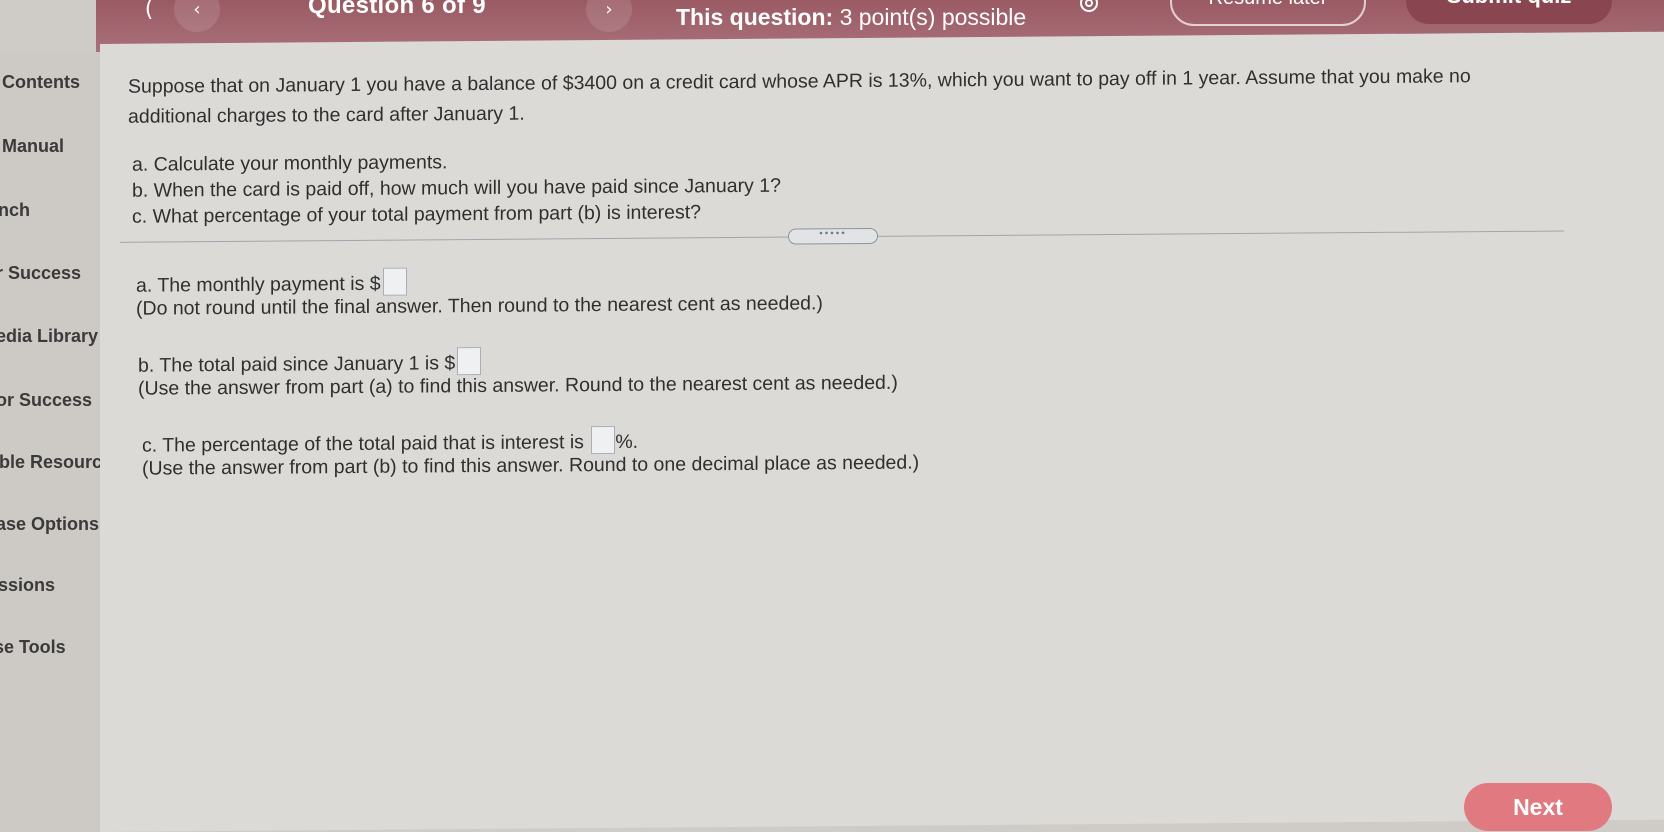 The width and height of the screenshot is (1664, 832). I want to click on answer-b-label: b. The total paid since January 1 is $, so click(297, 364).